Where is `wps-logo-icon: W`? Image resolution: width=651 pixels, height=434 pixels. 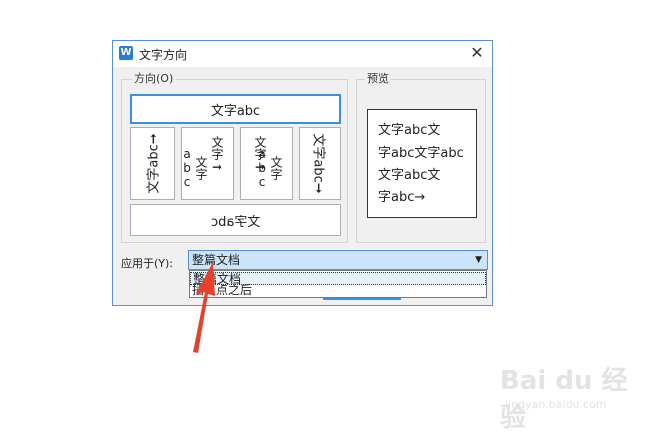
wps-logo-icon: W is located at coordinates (126, 53).